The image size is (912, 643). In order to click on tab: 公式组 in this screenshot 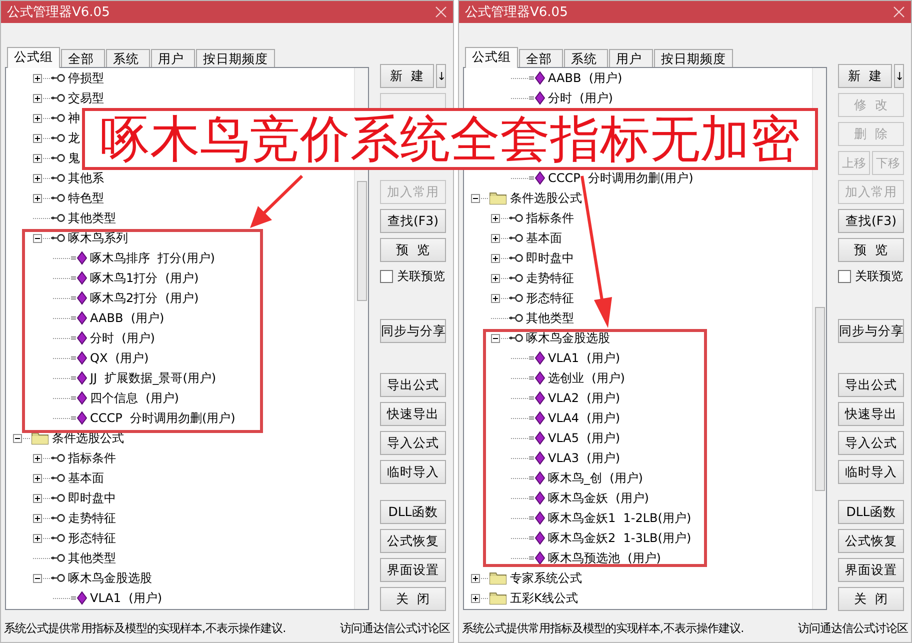, I will do `click(491, 57)`.